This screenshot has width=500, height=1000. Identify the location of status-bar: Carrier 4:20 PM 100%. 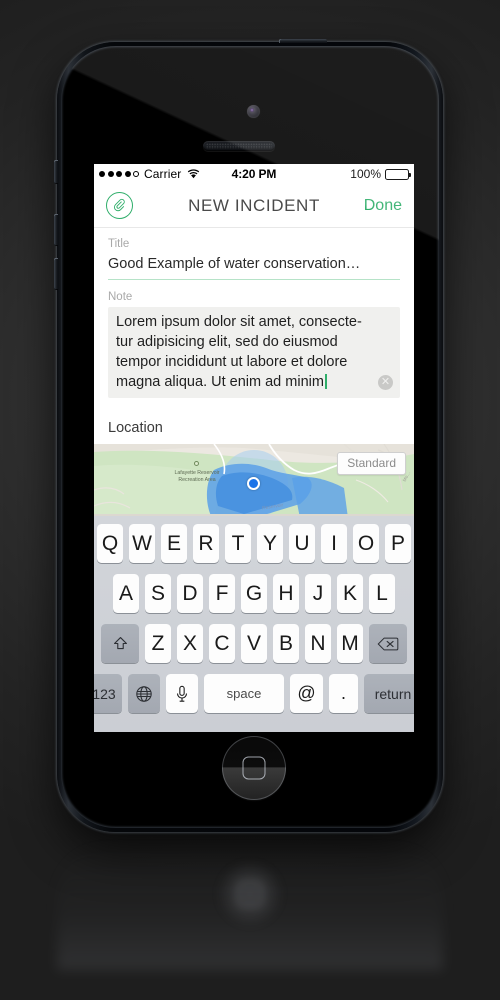
(254, 174).